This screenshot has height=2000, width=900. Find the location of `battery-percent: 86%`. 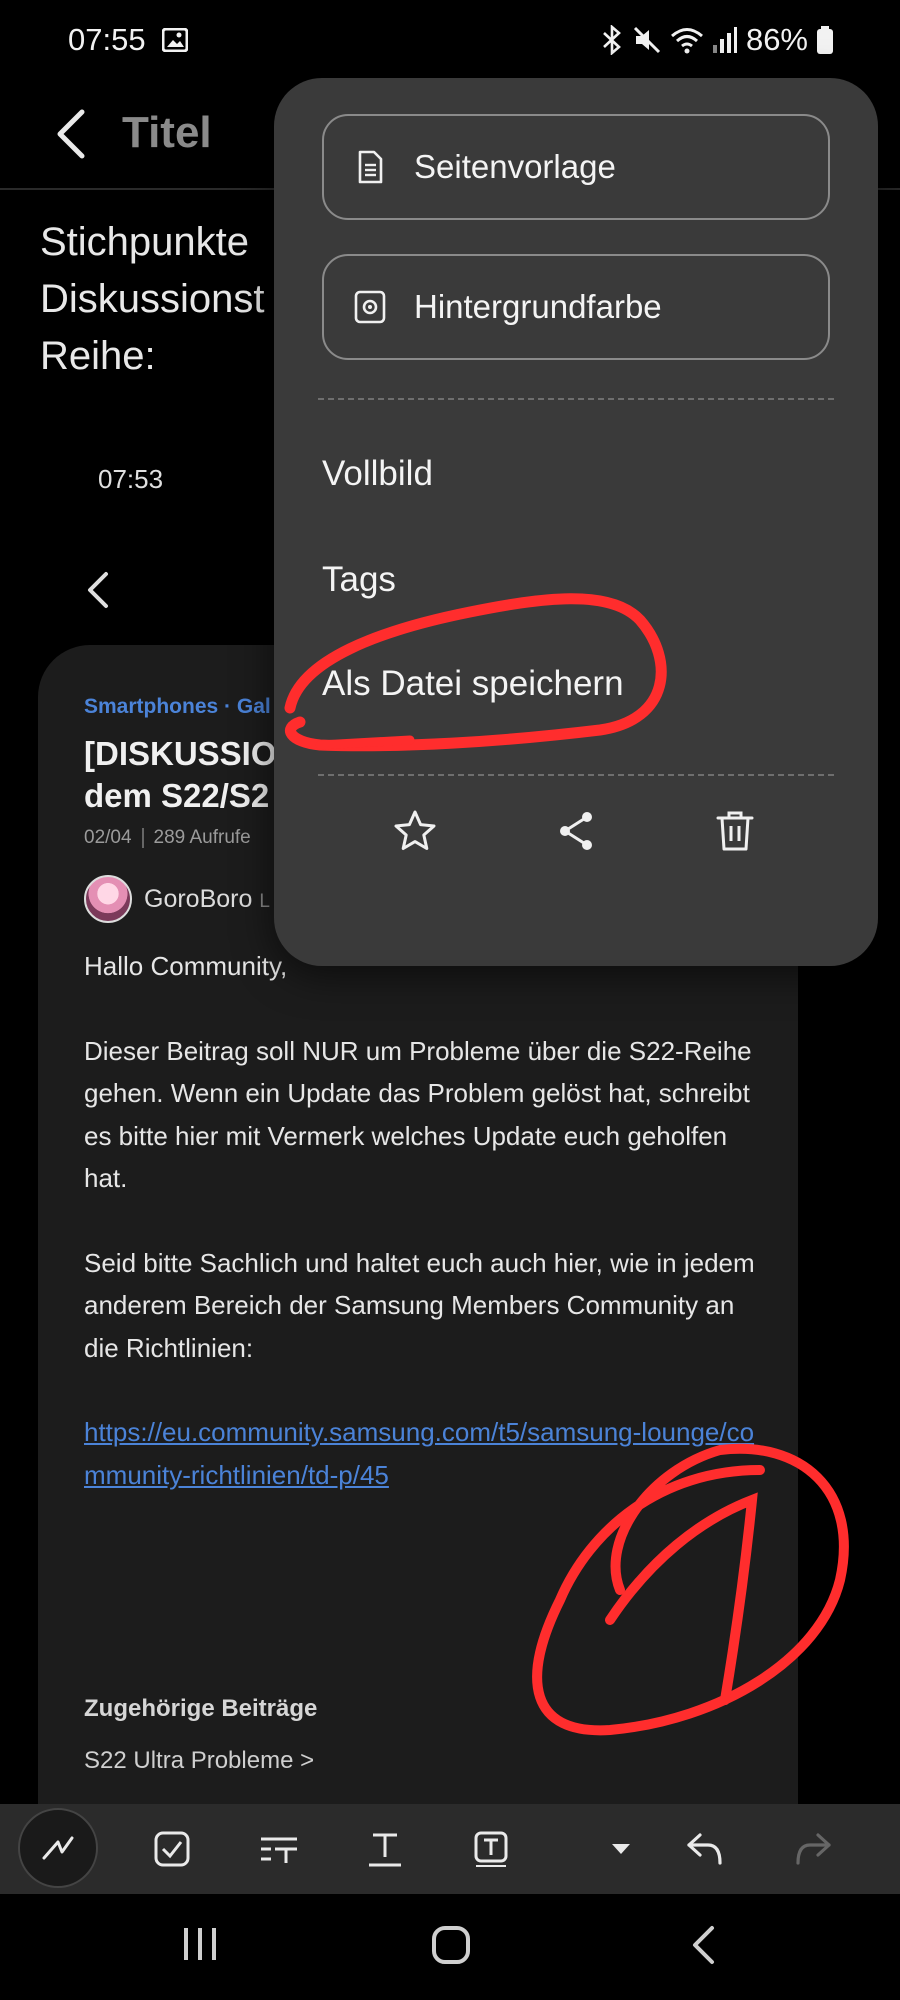

battery-percent: 86% is located at coordinates (776, 39).